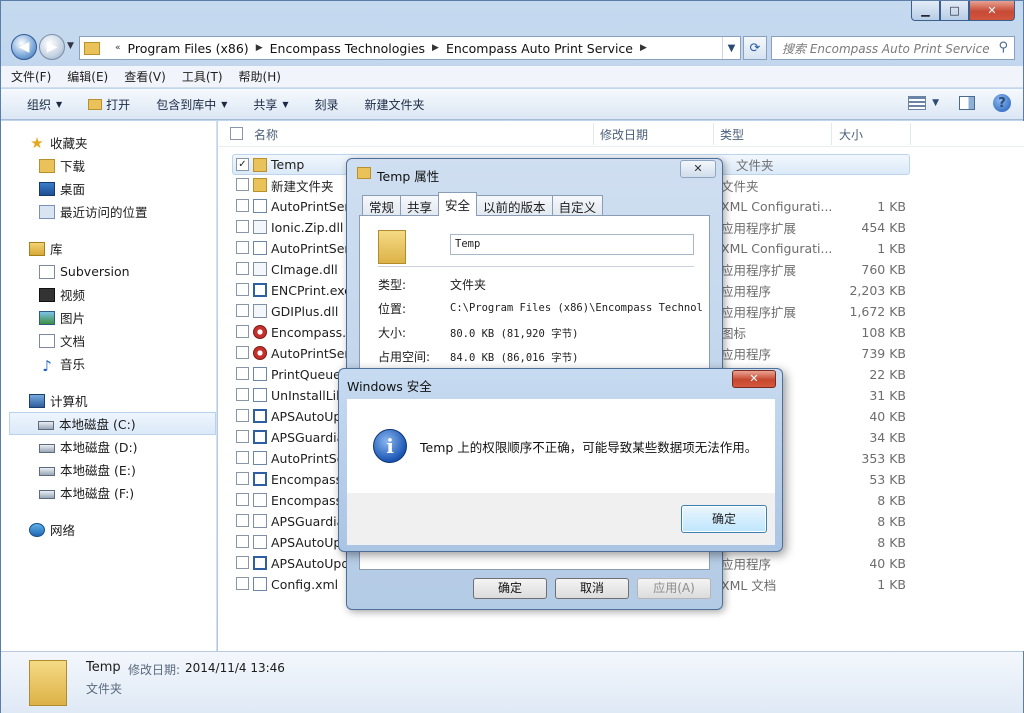 Image resolution: width=1024 pixels, height=713 pixels. What do you see at coordinates (270, 104) in the screenshot?
I see `share-button: 共享 ▼` at bounding box center [270, 104].